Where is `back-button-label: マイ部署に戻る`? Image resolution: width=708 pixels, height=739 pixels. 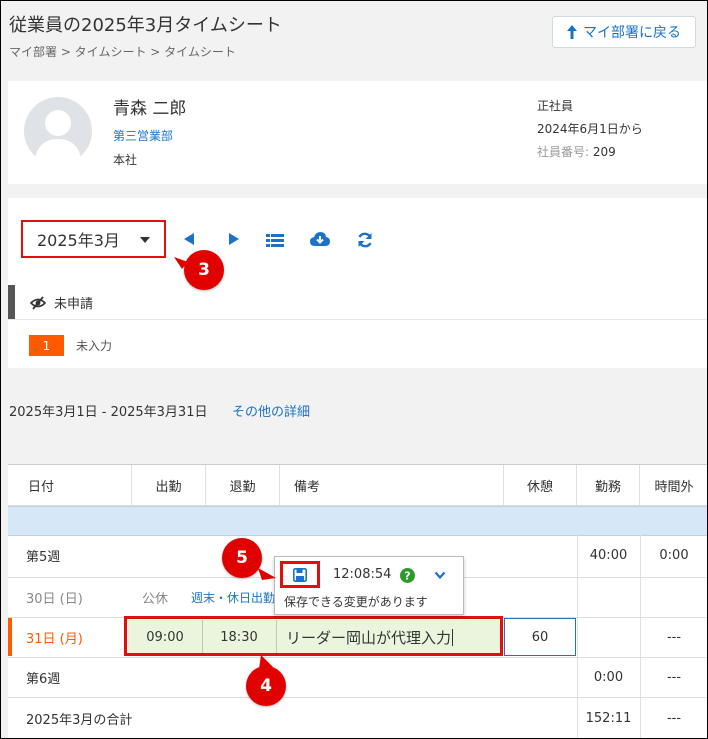
back-button-label: マイ部署に戻る is located at coordinates (632, 33).